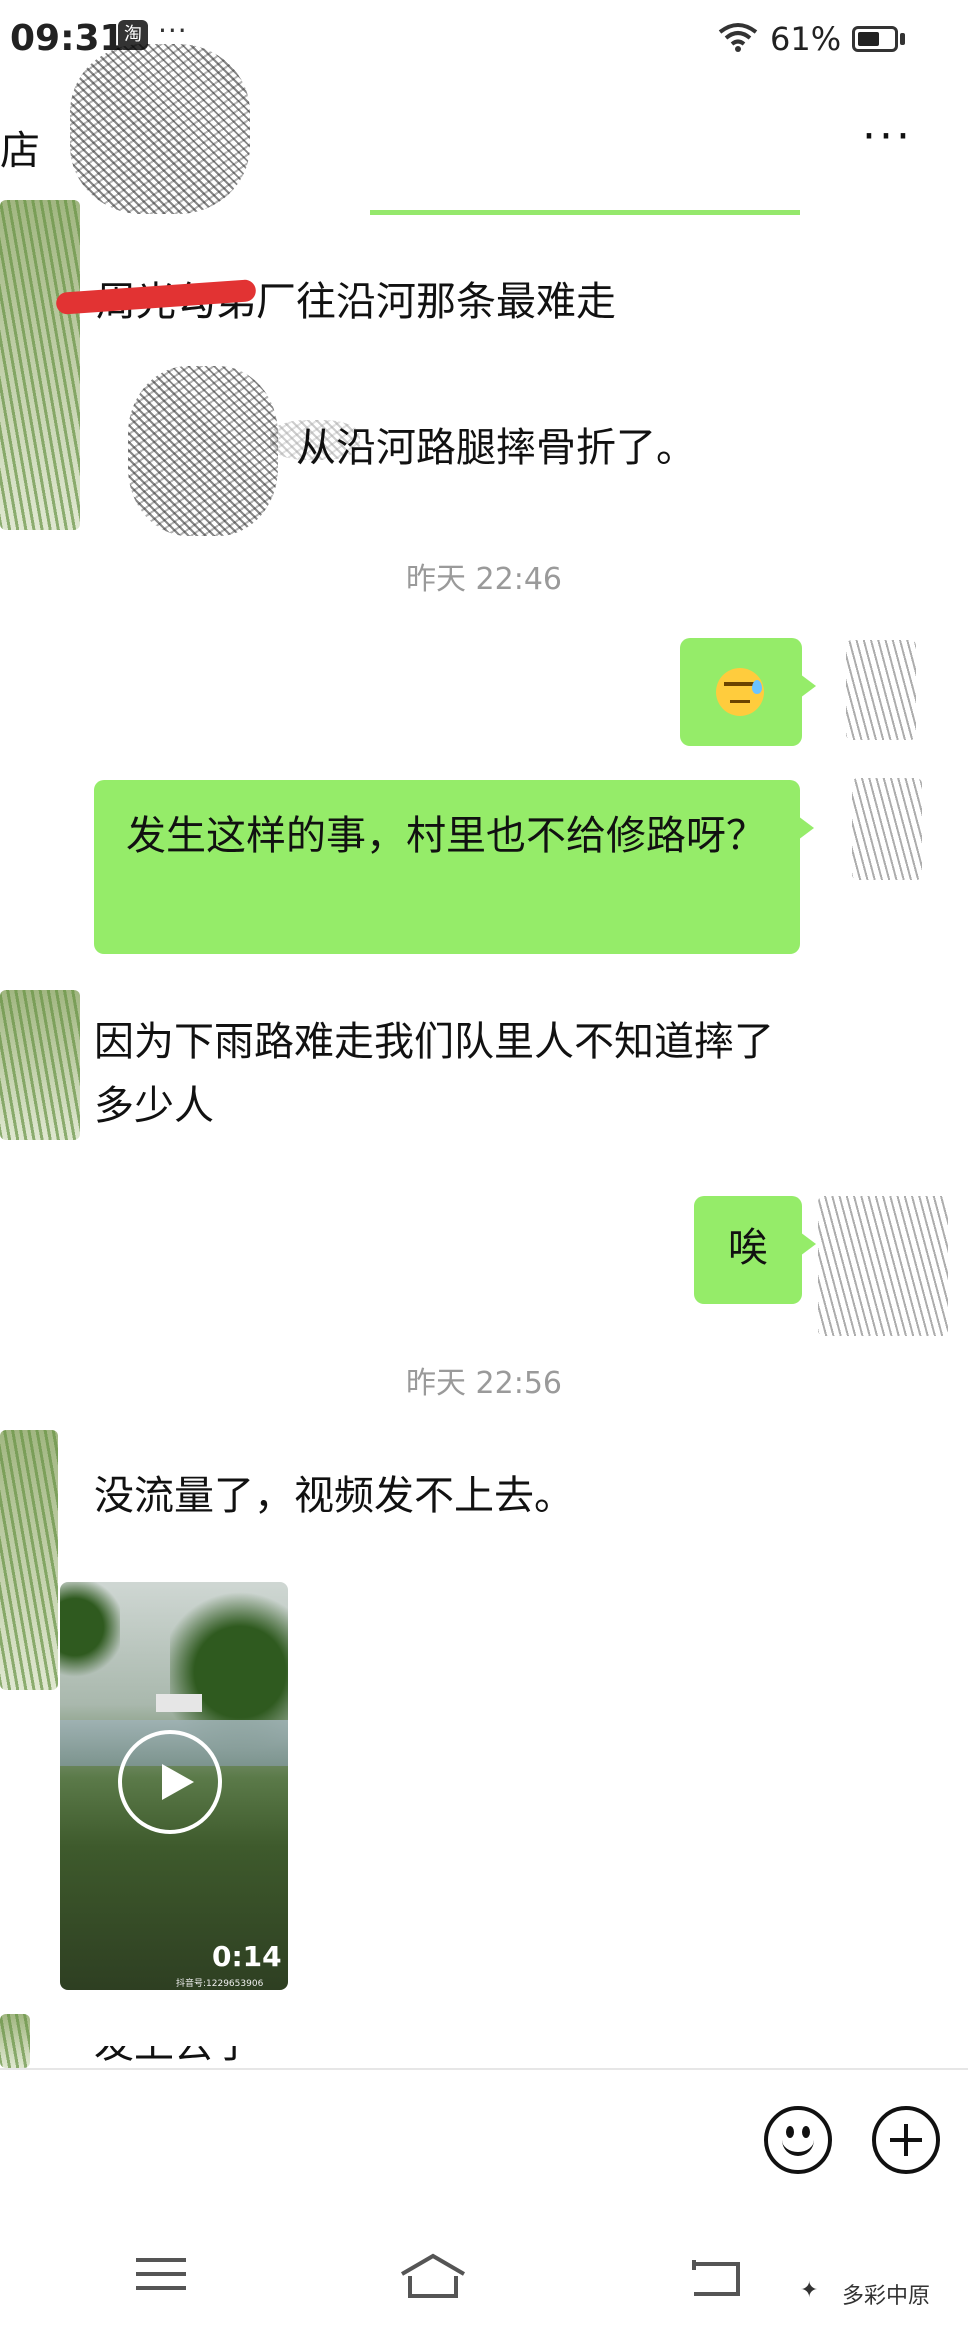 Image resolution: width=968 pixels, height=2336 pixels. Describe the element at coordinates (755, 1250) in the screenshot. I see `outgoing-message: 唉` at that location.